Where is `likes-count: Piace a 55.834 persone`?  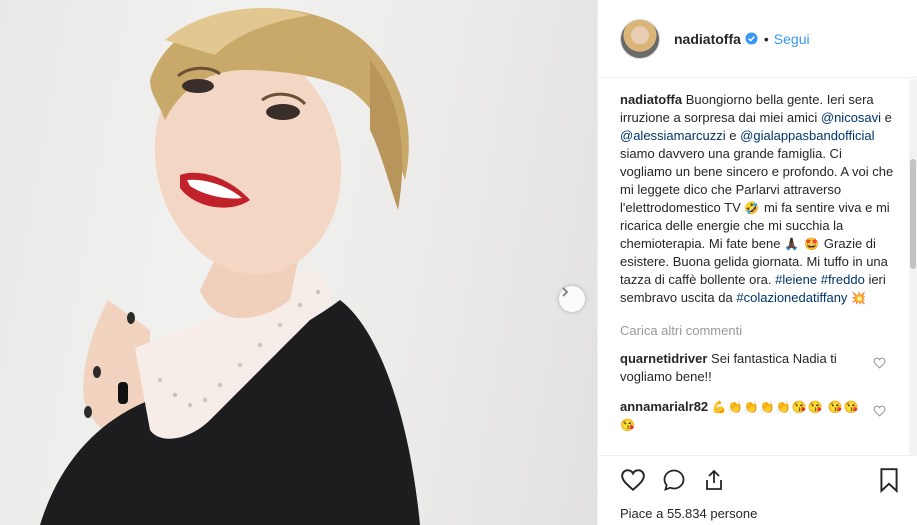 likes-count: Piace a 55.834 persone is located at coordinates (760, 513).